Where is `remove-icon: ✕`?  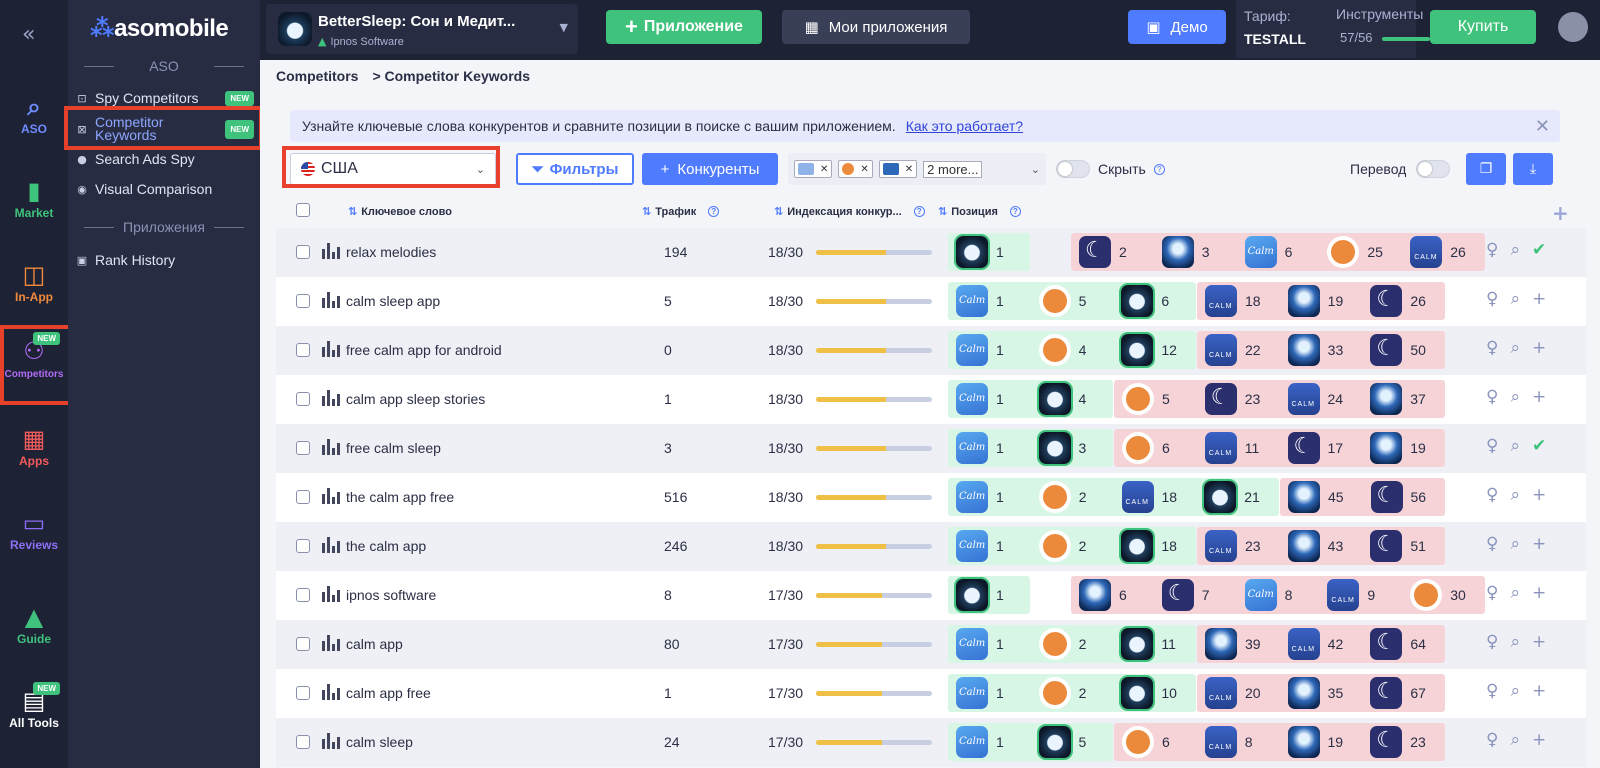
remove-icon: ✕ is located at coordinates (864, 169).